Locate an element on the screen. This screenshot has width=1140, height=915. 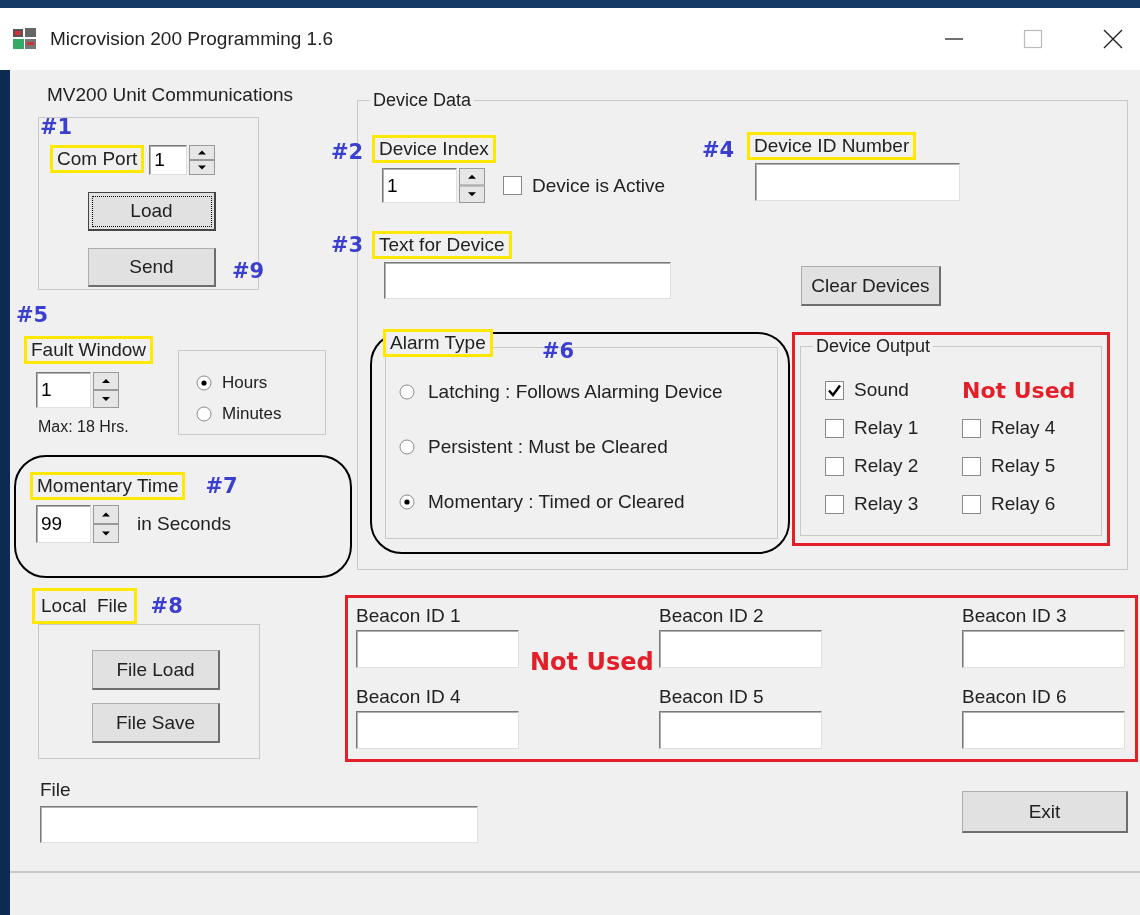
radio-label: Momentary : Timed or Cleared is located at coordinates (556, 502).